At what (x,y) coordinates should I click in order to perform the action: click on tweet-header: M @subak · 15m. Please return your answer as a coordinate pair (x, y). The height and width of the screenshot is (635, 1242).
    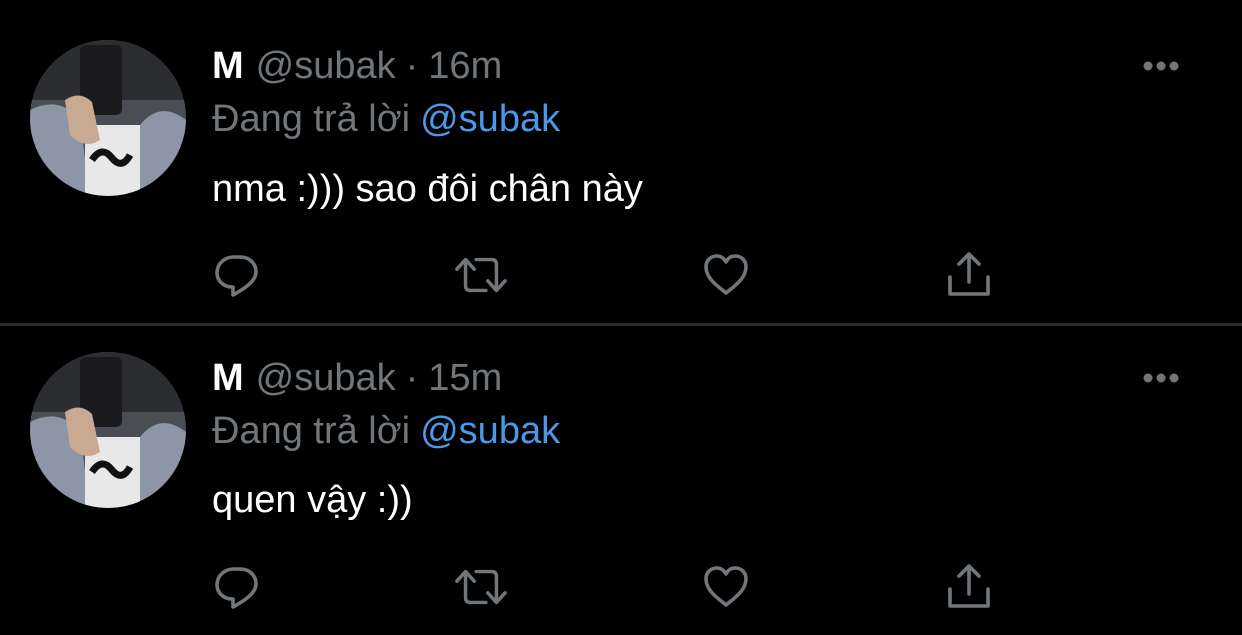
    Looking at the image, I should click on (357, 378).